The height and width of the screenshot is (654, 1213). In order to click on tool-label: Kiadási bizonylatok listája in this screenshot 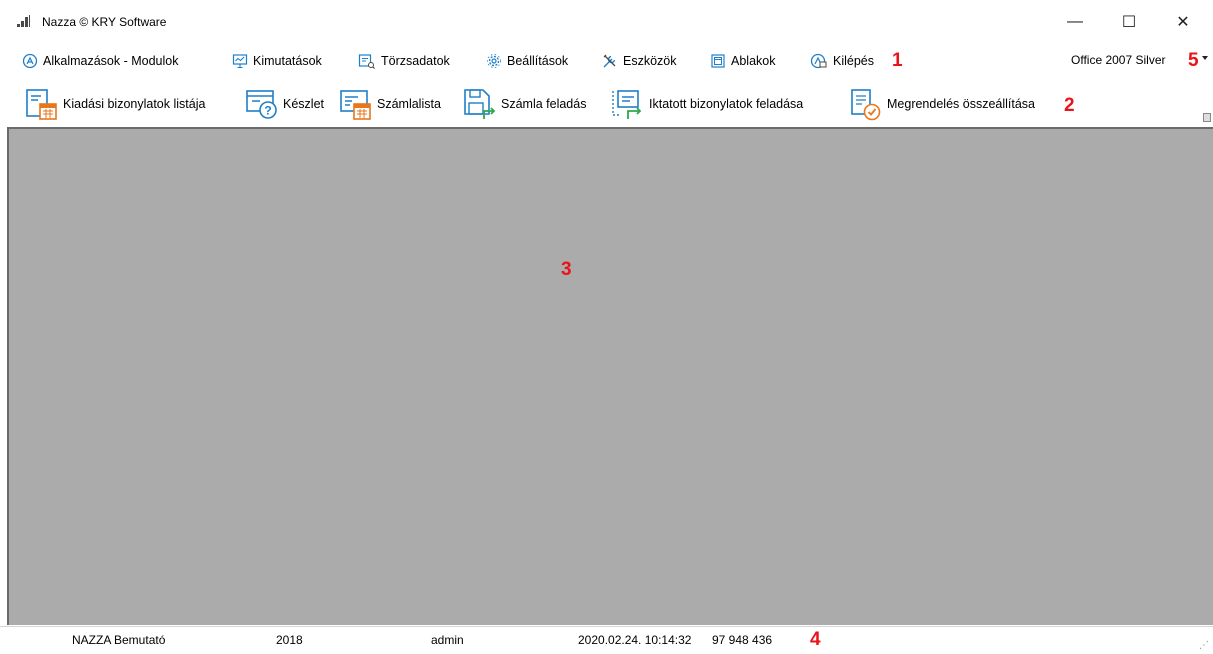, I will do `click(134, 104)`.